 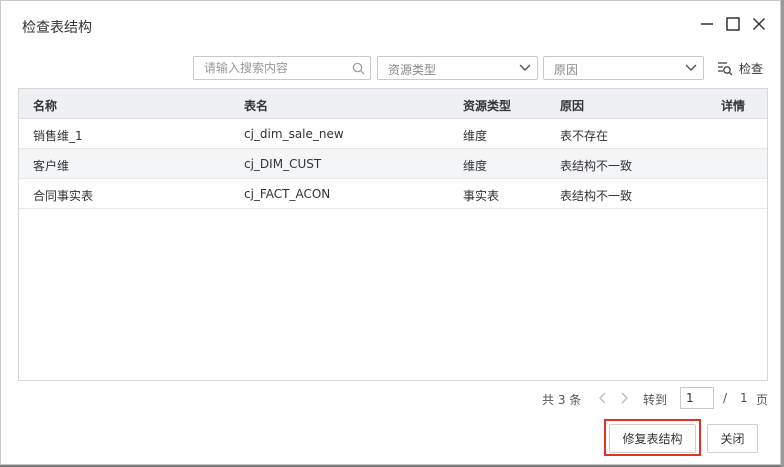 What do you see at coordinates (393, 164) in the screenshot?
I see `table-row: 客户维 cj_DIM_CUST 维度 表结构不一致` at bounding box center [393, 164].